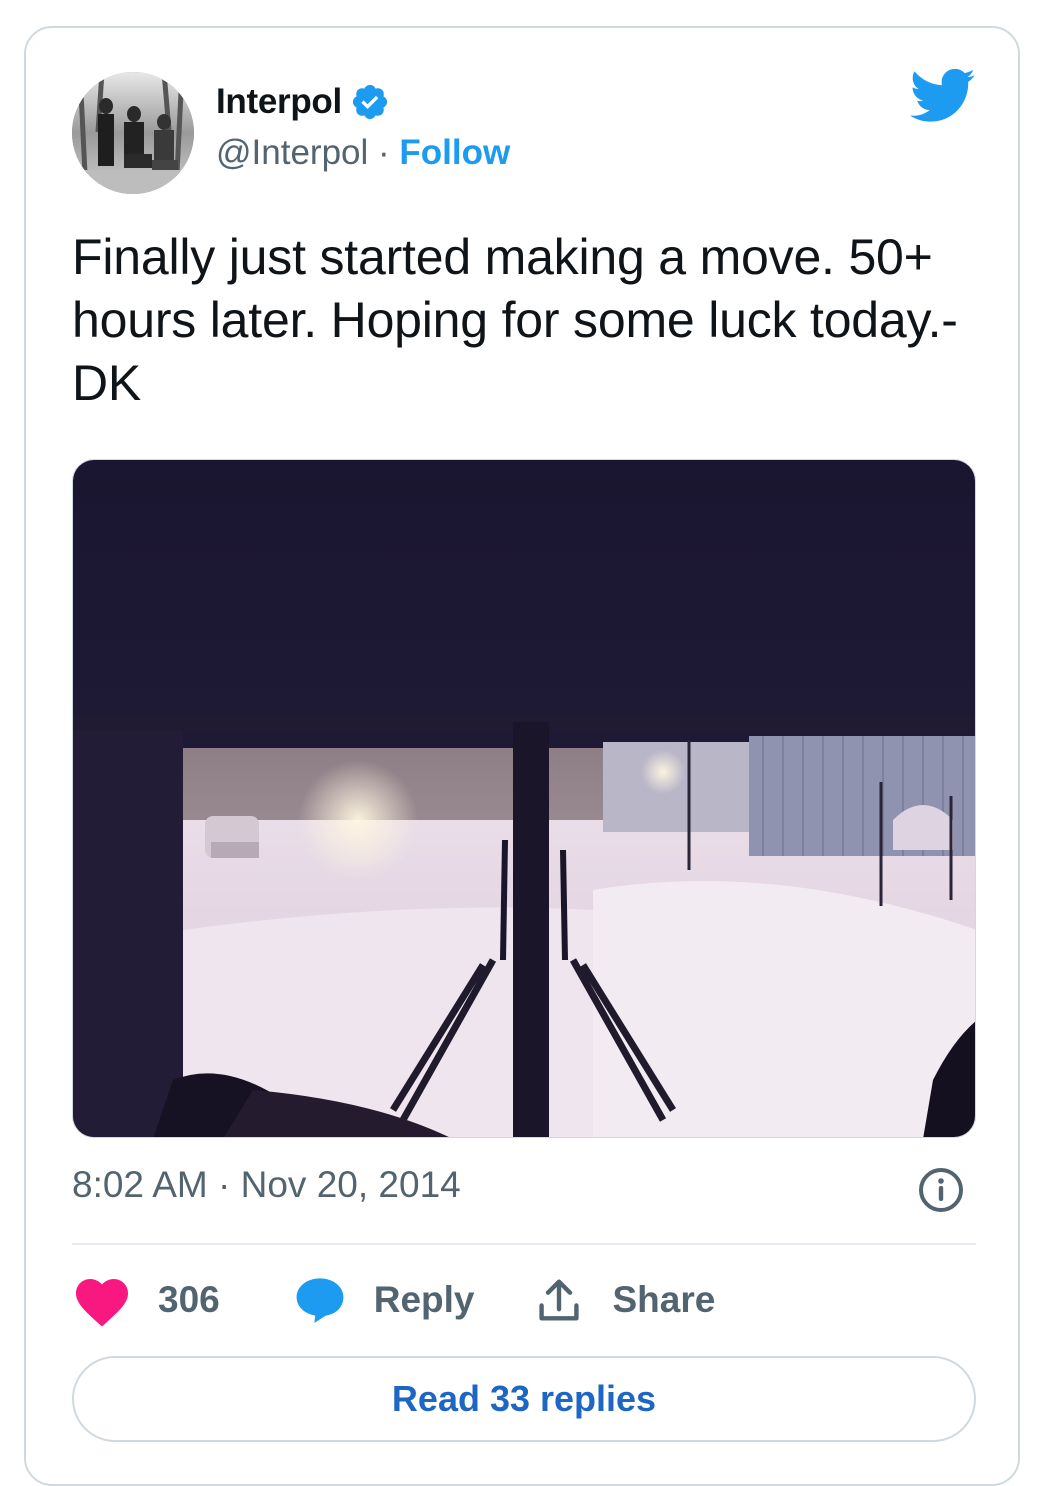 The height and width of the screenshot is (1486, 1047). I want to click on heart-icon, so click(102, 1303).